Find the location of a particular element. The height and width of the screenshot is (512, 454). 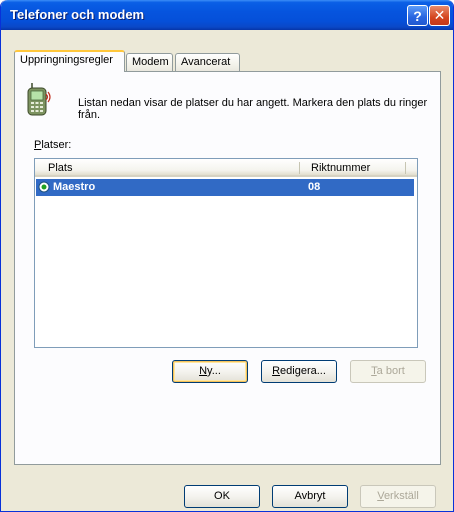

location-area-code: 08 is located at coordinates (314, 187).